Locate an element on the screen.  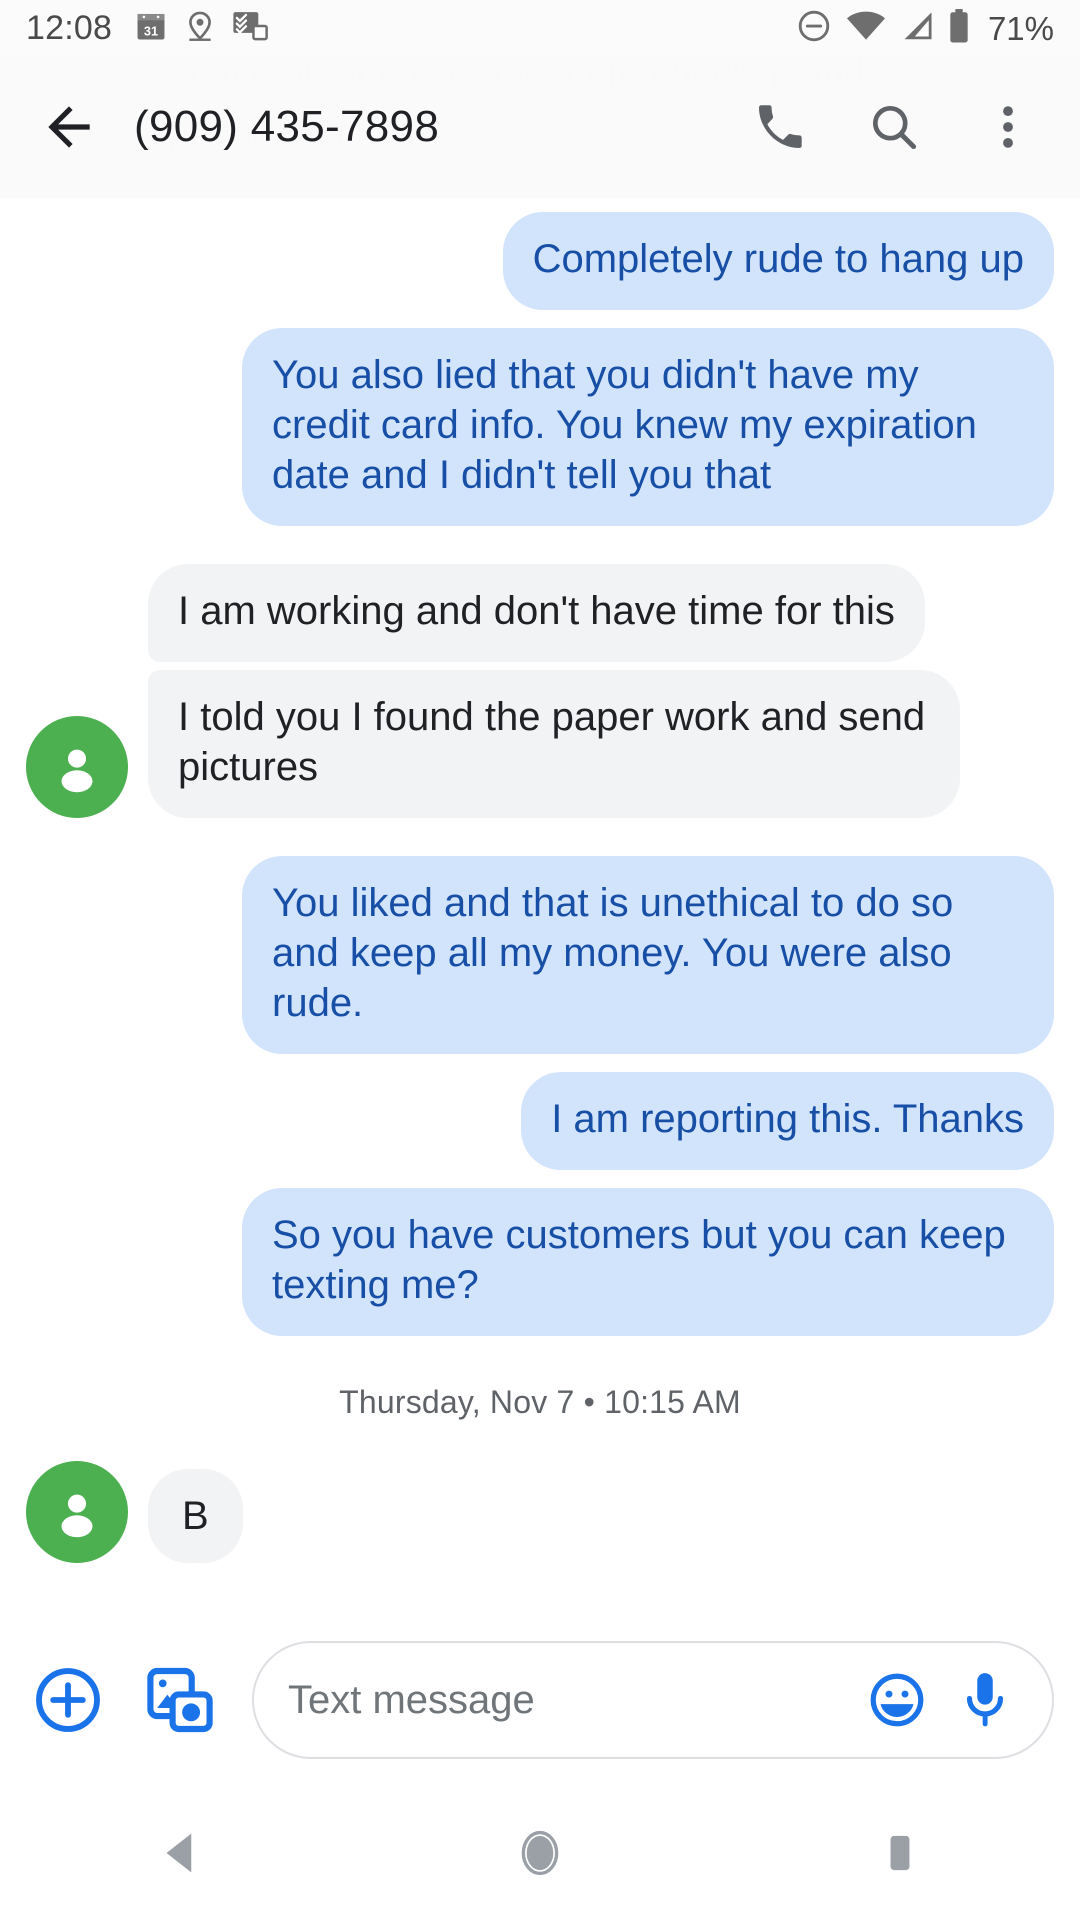
plus-circle-icon is located at coordinates (68, 1700).